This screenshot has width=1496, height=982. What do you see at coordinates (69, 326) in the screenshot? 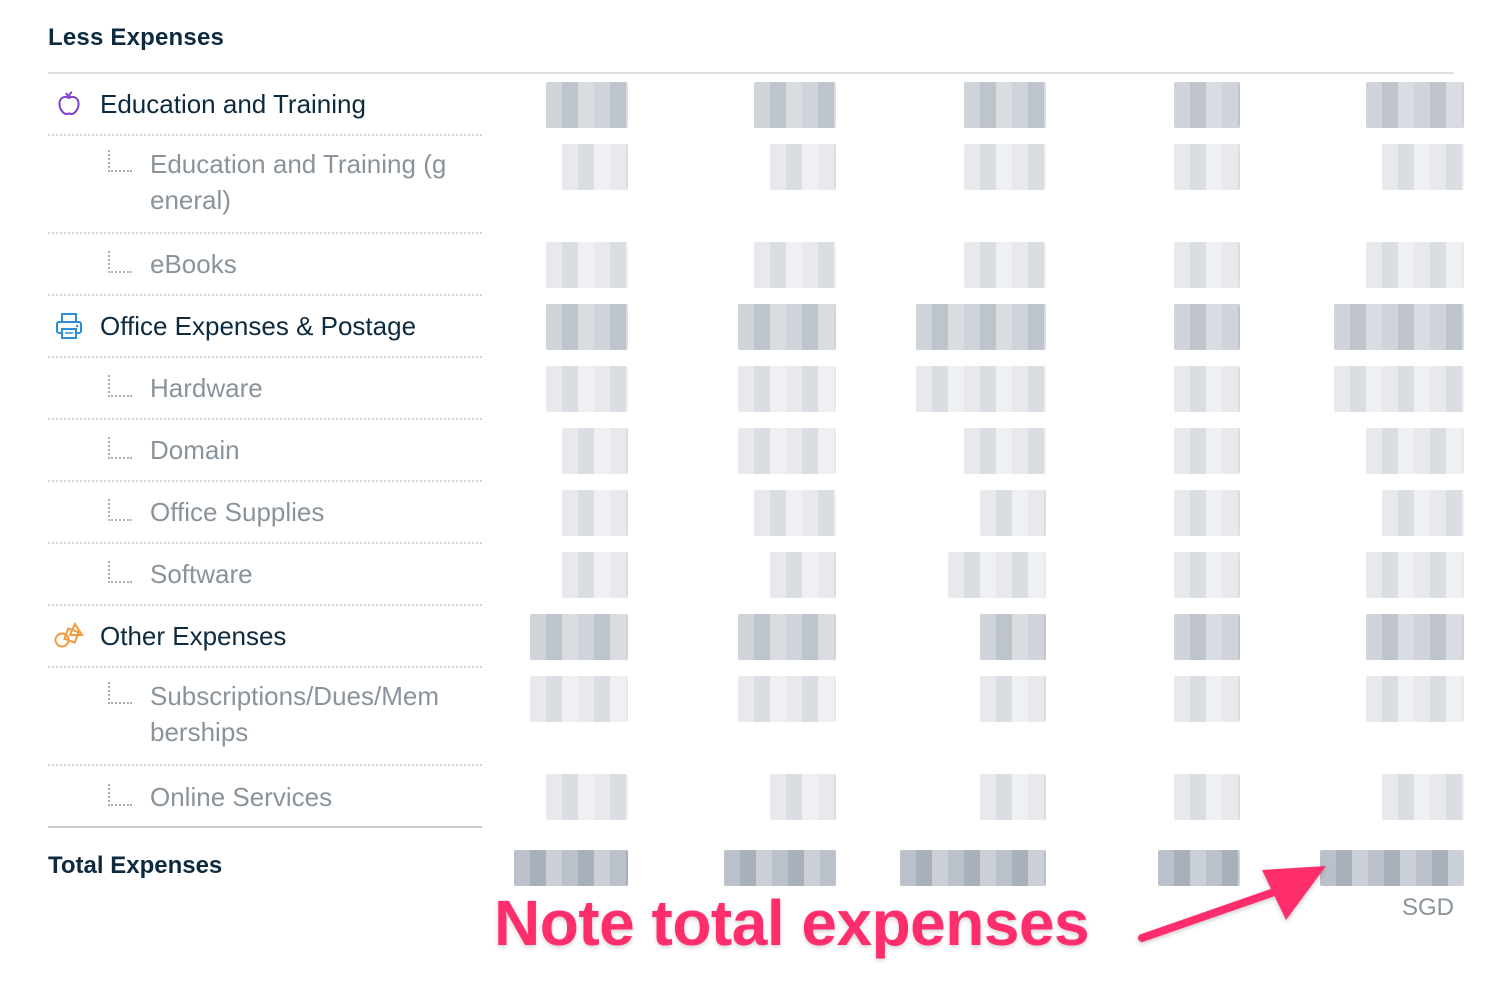
I see `printer-icon` at bounding box center [69, 326].